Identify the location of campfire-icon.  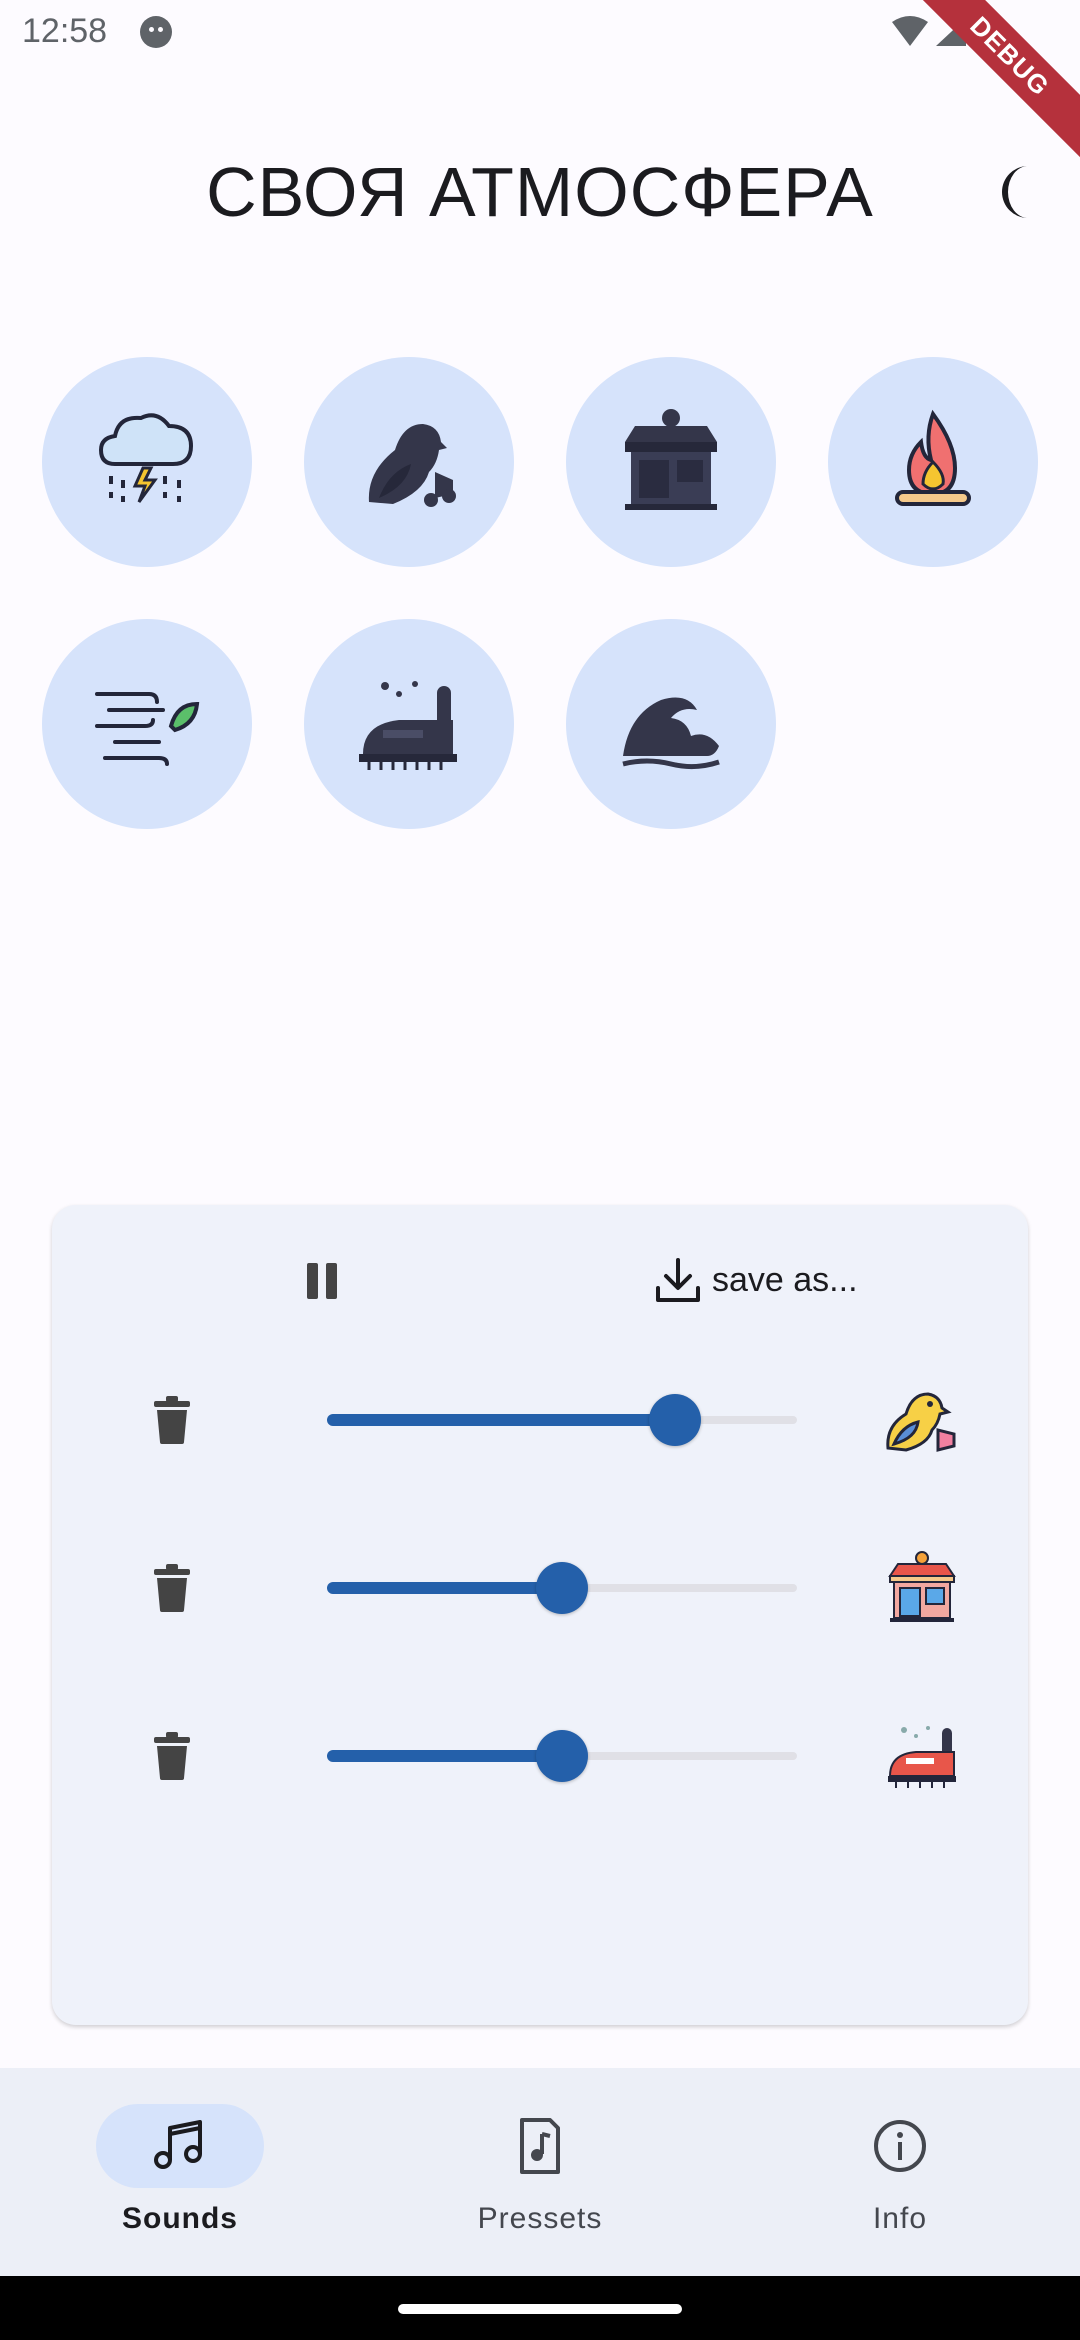
(933, 457).